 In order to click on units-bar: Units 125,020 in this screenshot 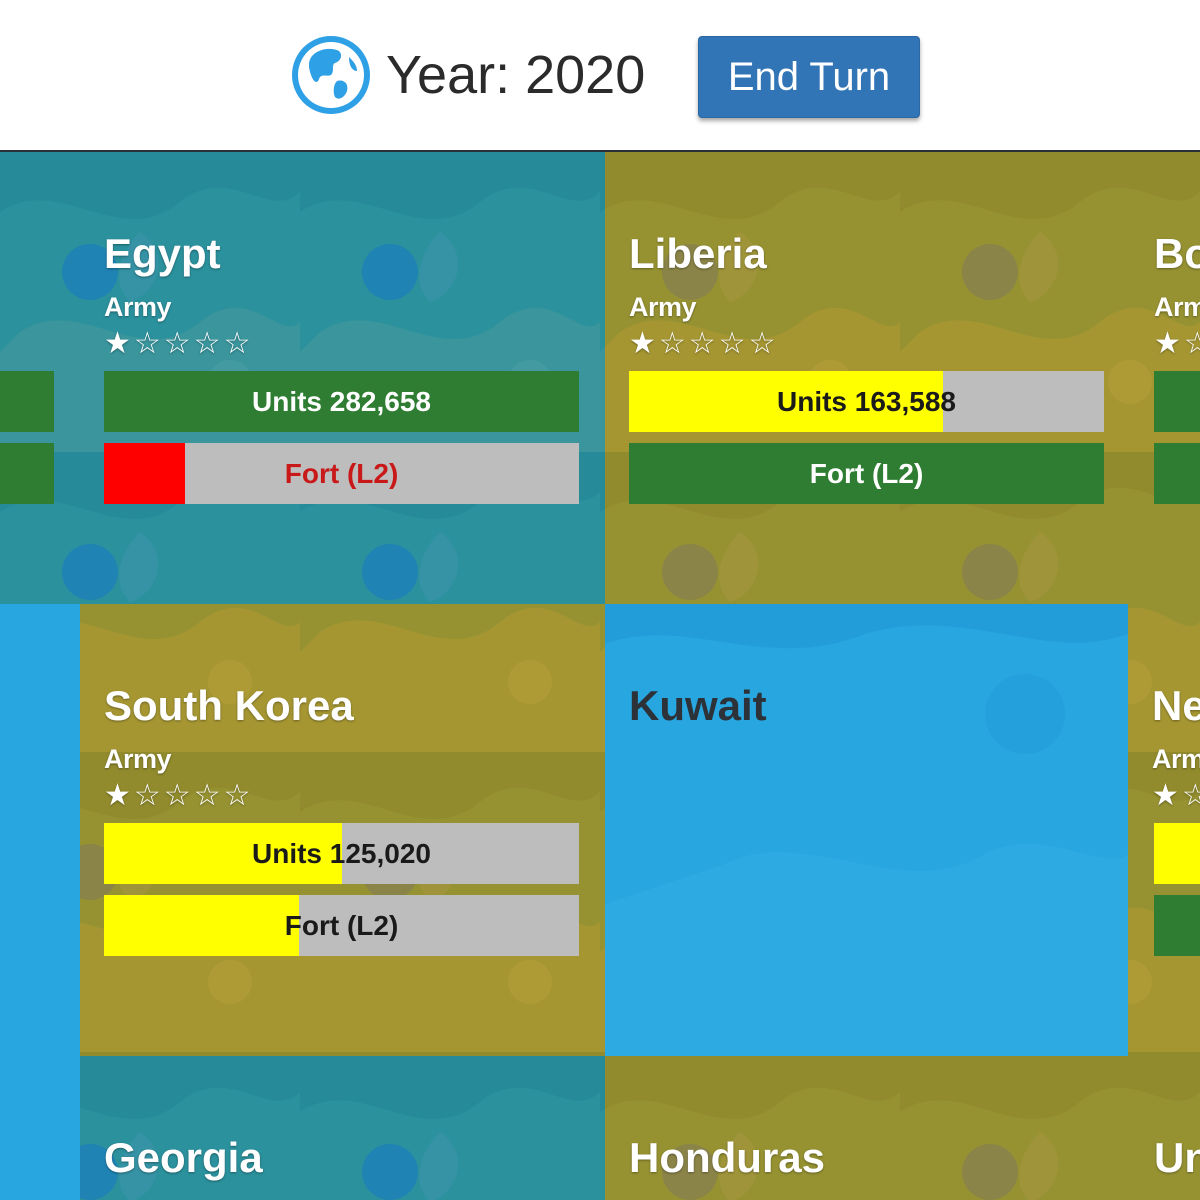, I will do `click(341, 853)`.